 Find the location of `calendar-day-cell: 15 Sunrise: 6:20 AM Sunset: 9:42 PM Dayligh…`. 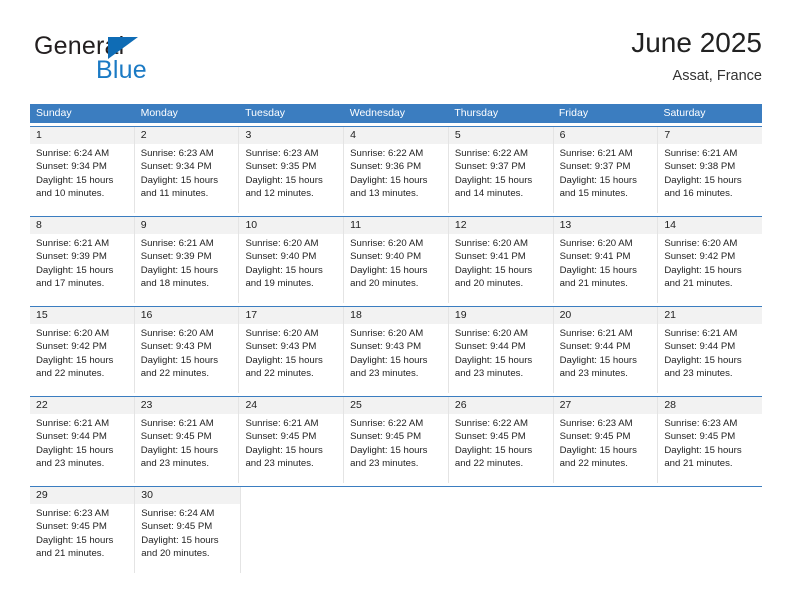

calendar-day-cell: 15 Sunrise: 6:20 AM Sunset: 9:42 PM Dayligh… is located at coordinates (82, 350).